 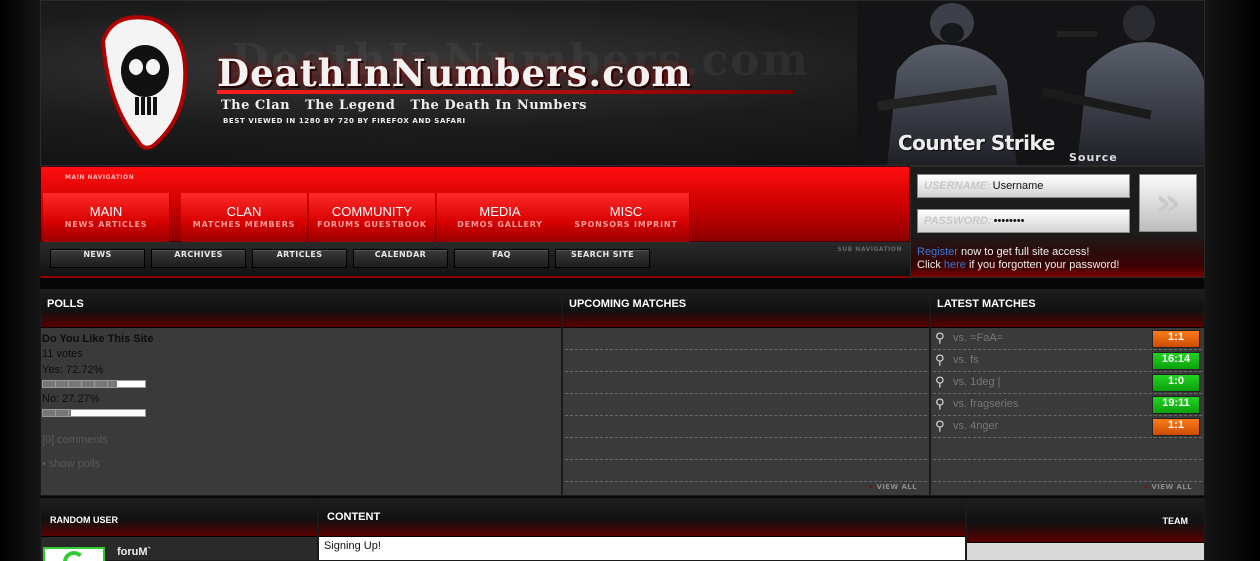 I want to click on latest-view-all-link: » View All, so click(x=1168, y=487).